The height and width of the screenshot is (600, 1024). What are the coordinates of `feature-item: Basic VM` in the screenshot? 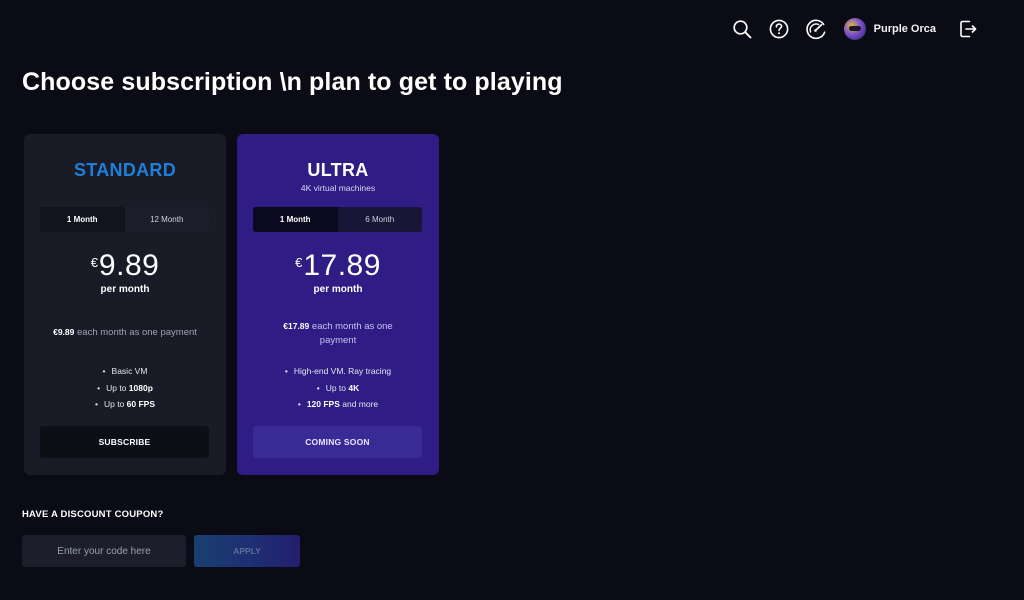 It's located at (125, 371).